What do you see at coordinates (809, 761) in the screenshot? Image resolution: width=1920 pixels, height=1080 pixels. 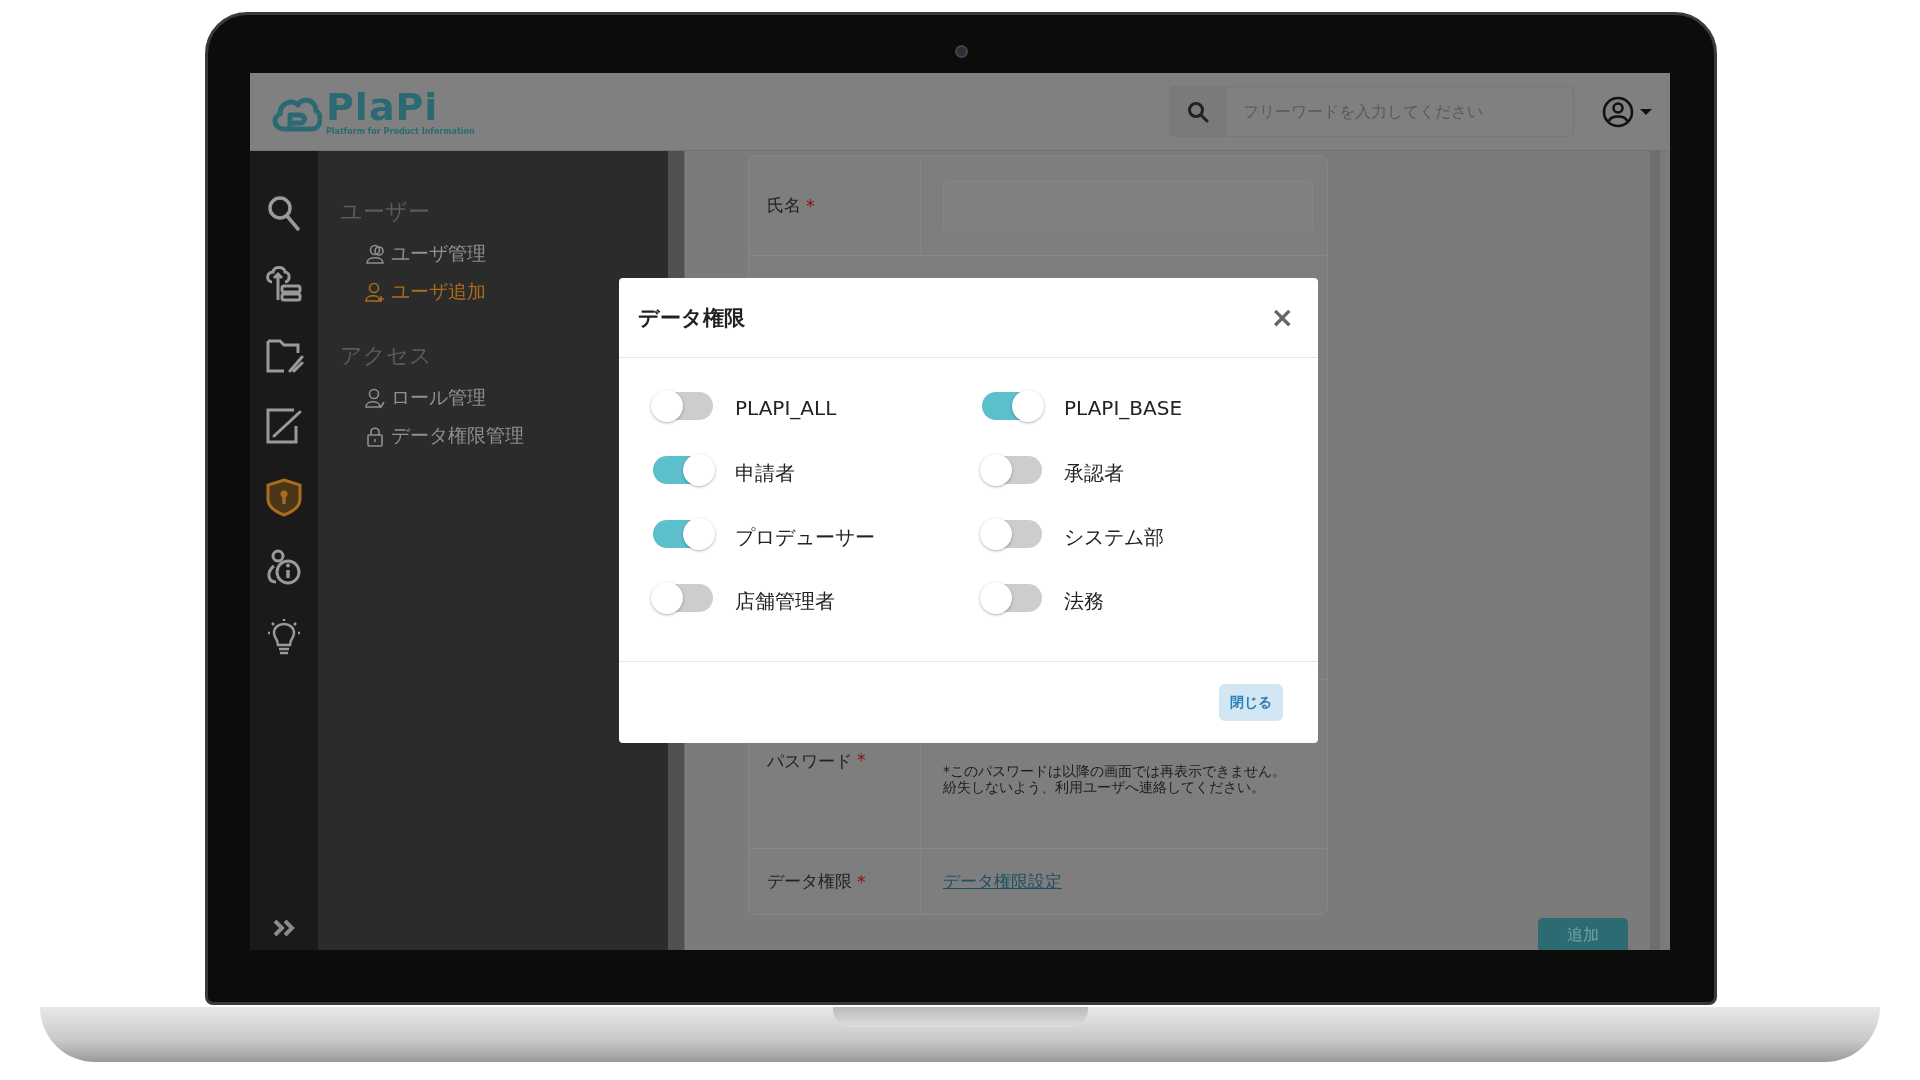 I see `field-label: パスワード` at bounding box center [809, 761].